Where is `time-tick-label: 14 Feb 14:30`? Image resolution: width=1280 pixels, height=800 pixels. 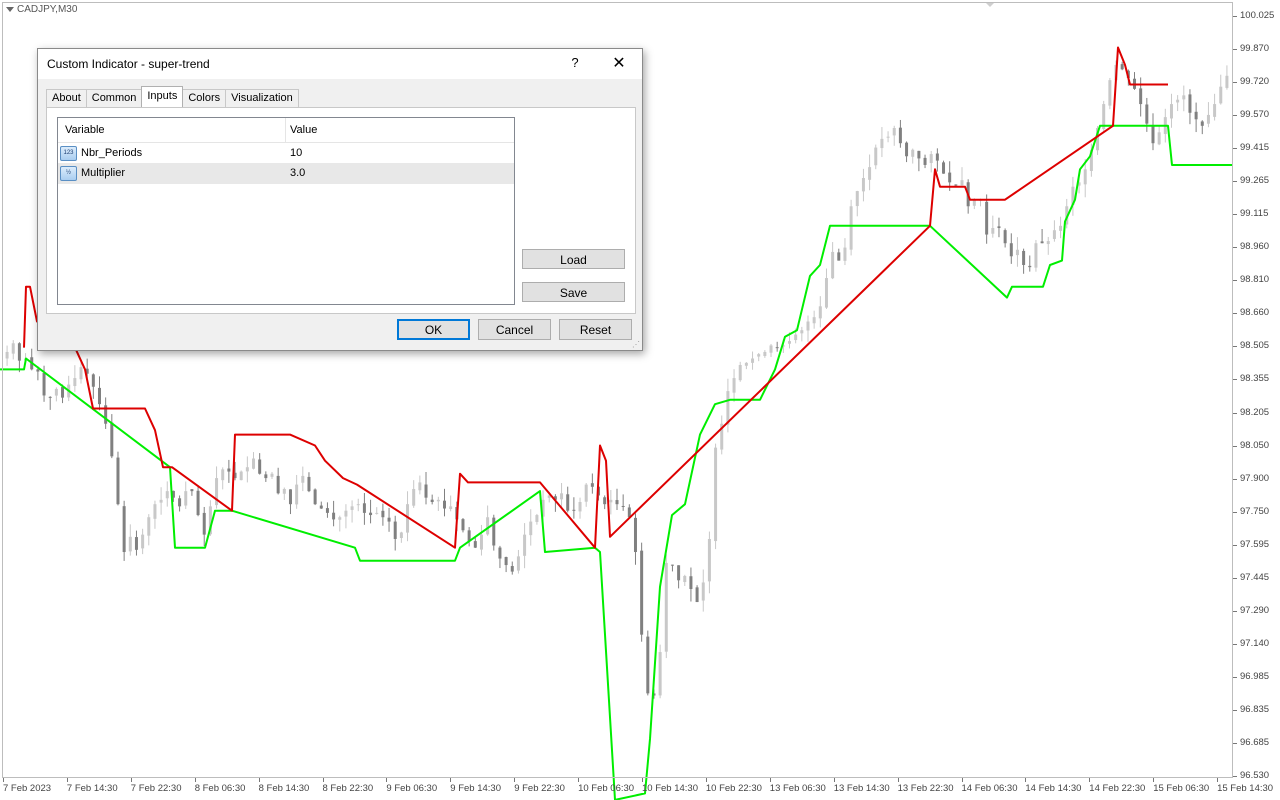 time-tick-label: 14 Feb 14:30 is located at coordinates (1053, 788).